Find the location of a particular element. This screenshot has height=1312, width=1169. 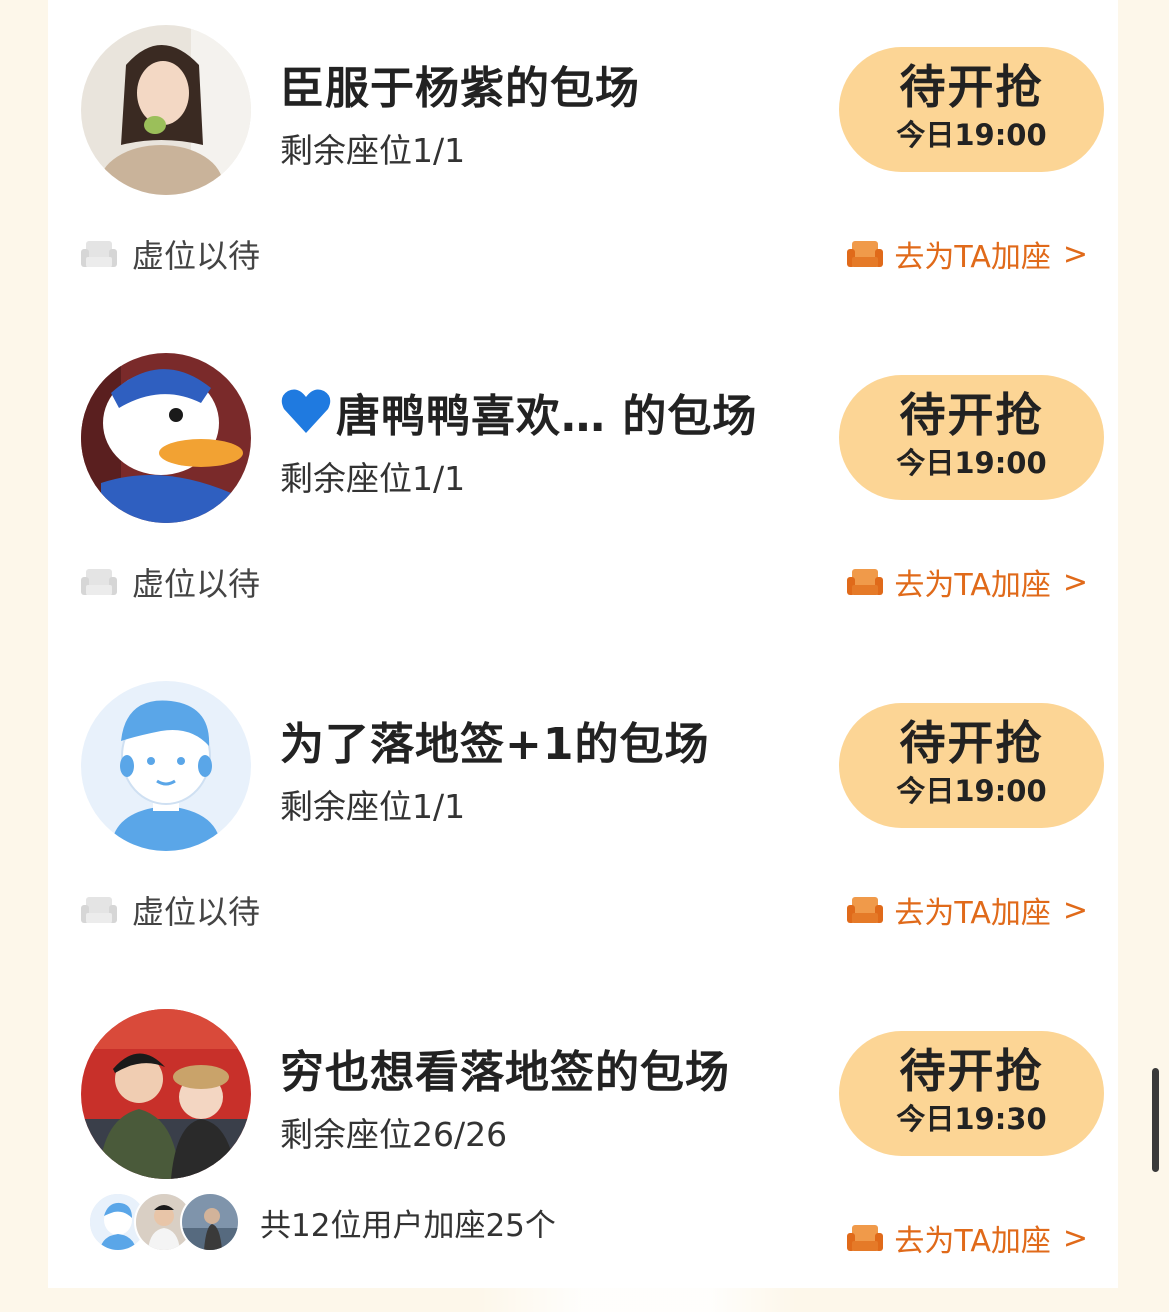

joined-users-count: 共12位用户加座25个 is located at coordinates (408, 1225).